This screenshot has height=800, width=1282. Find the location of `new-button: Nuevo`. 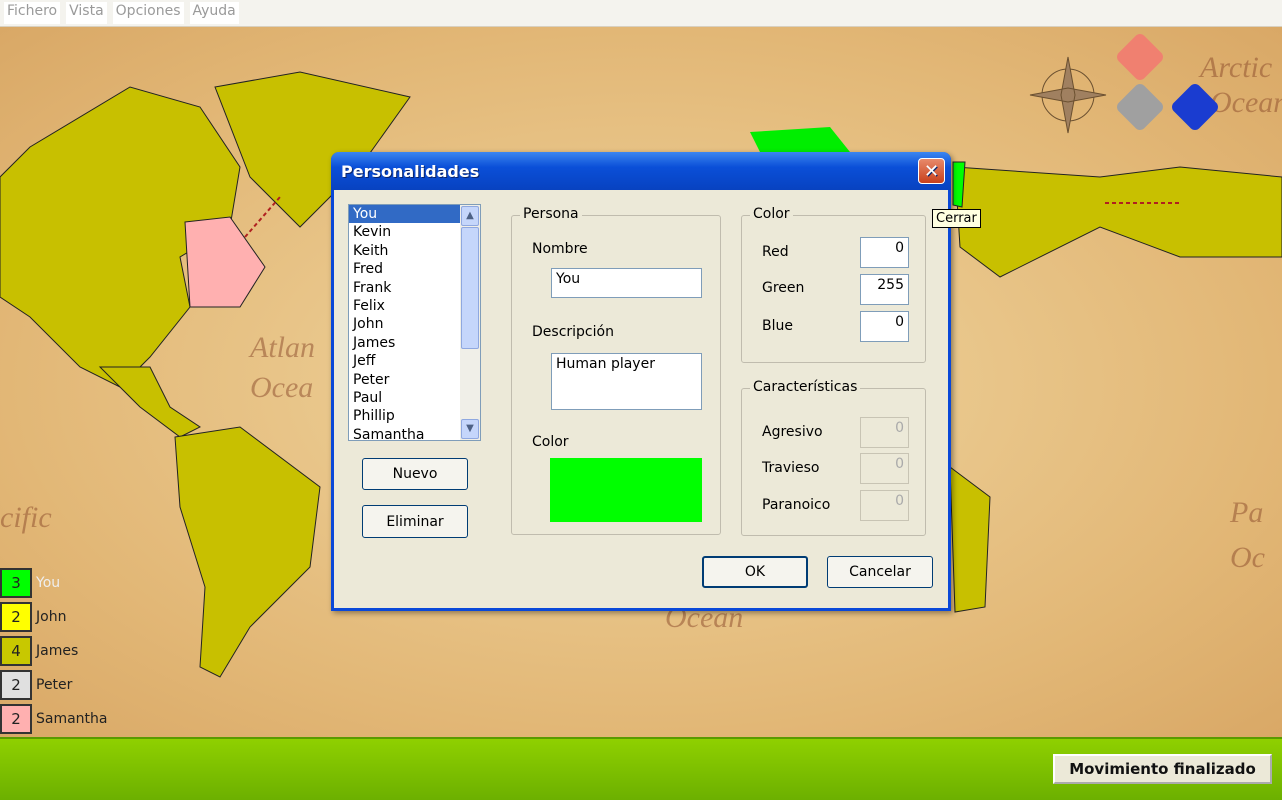

new-button: Nuevo is located at coordinates (415, 474).